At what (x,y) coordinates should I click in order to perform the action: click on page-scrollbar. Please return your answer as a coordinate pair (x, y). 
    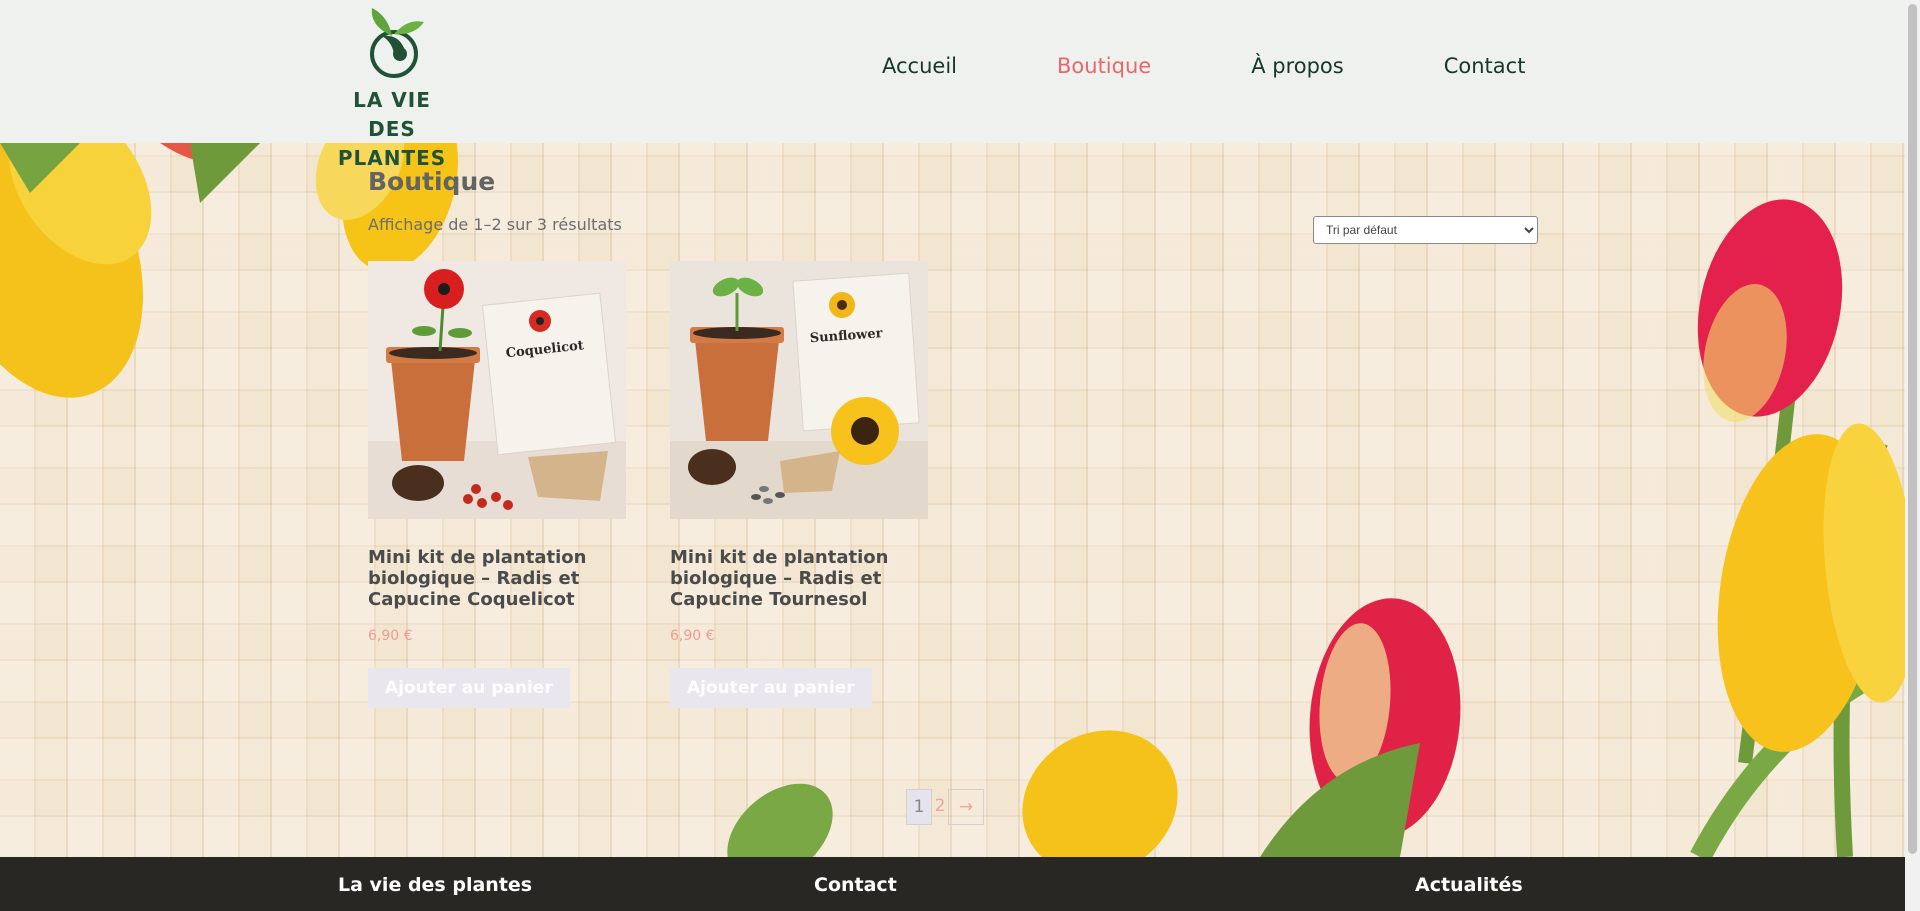
    Looking at the image, I should click on (1912, 455).